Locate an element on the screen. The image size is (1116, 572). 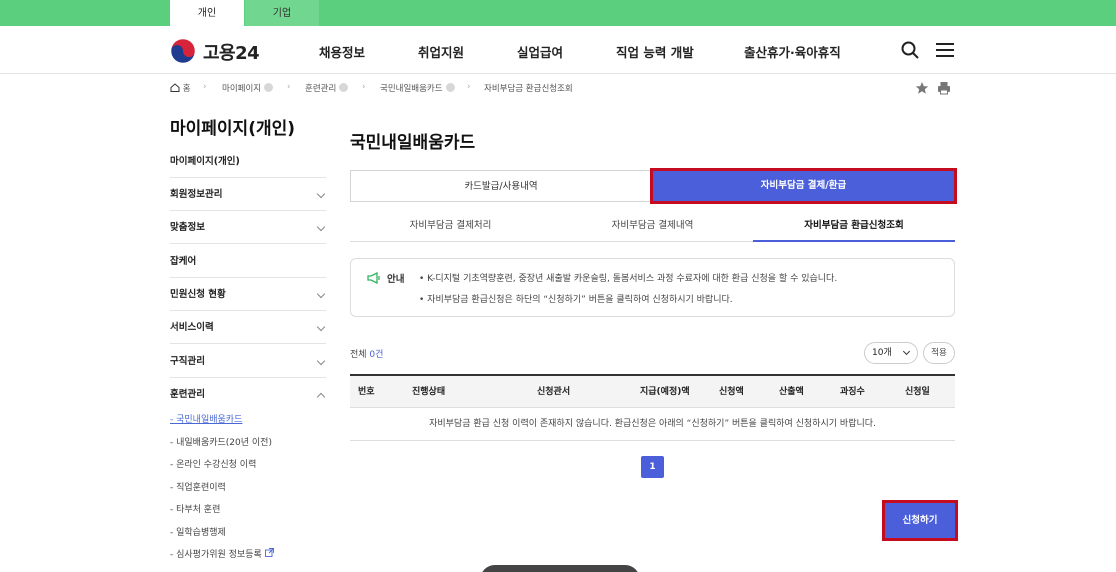
table-header: 번호 진행상태 신청관서 지급(예정)액 신청액 산출액 과징수 신청일 is located at coordinates (652, 391).